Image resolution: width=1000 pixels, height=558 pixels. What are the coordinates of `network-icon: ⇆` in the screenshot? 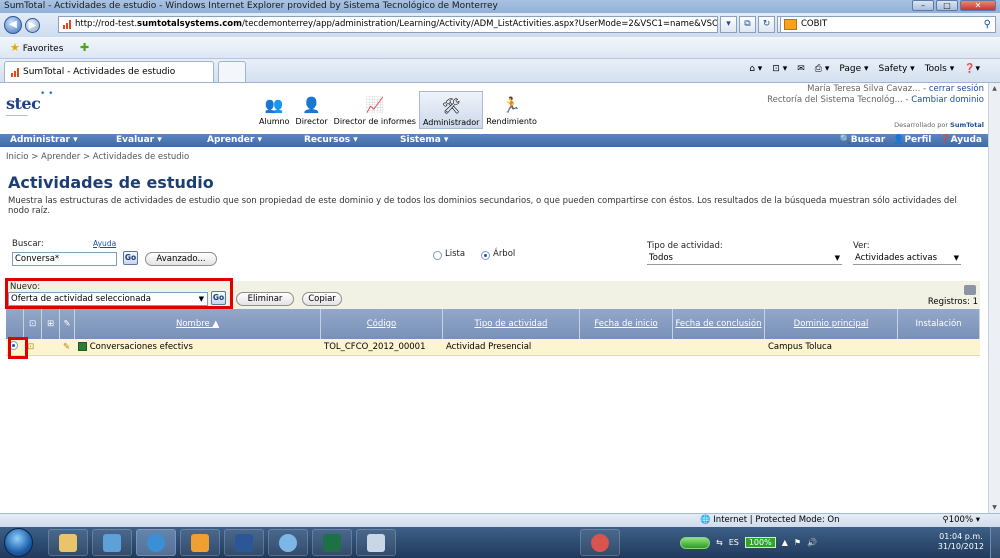 It's located at (719, 542).